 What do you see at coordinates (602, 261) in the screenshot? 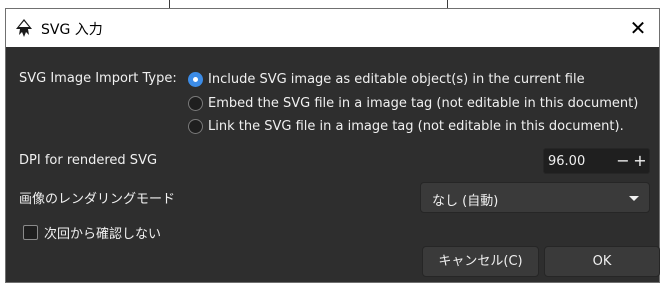
I see `ok-button: OK` at bounding box center [602, 261].